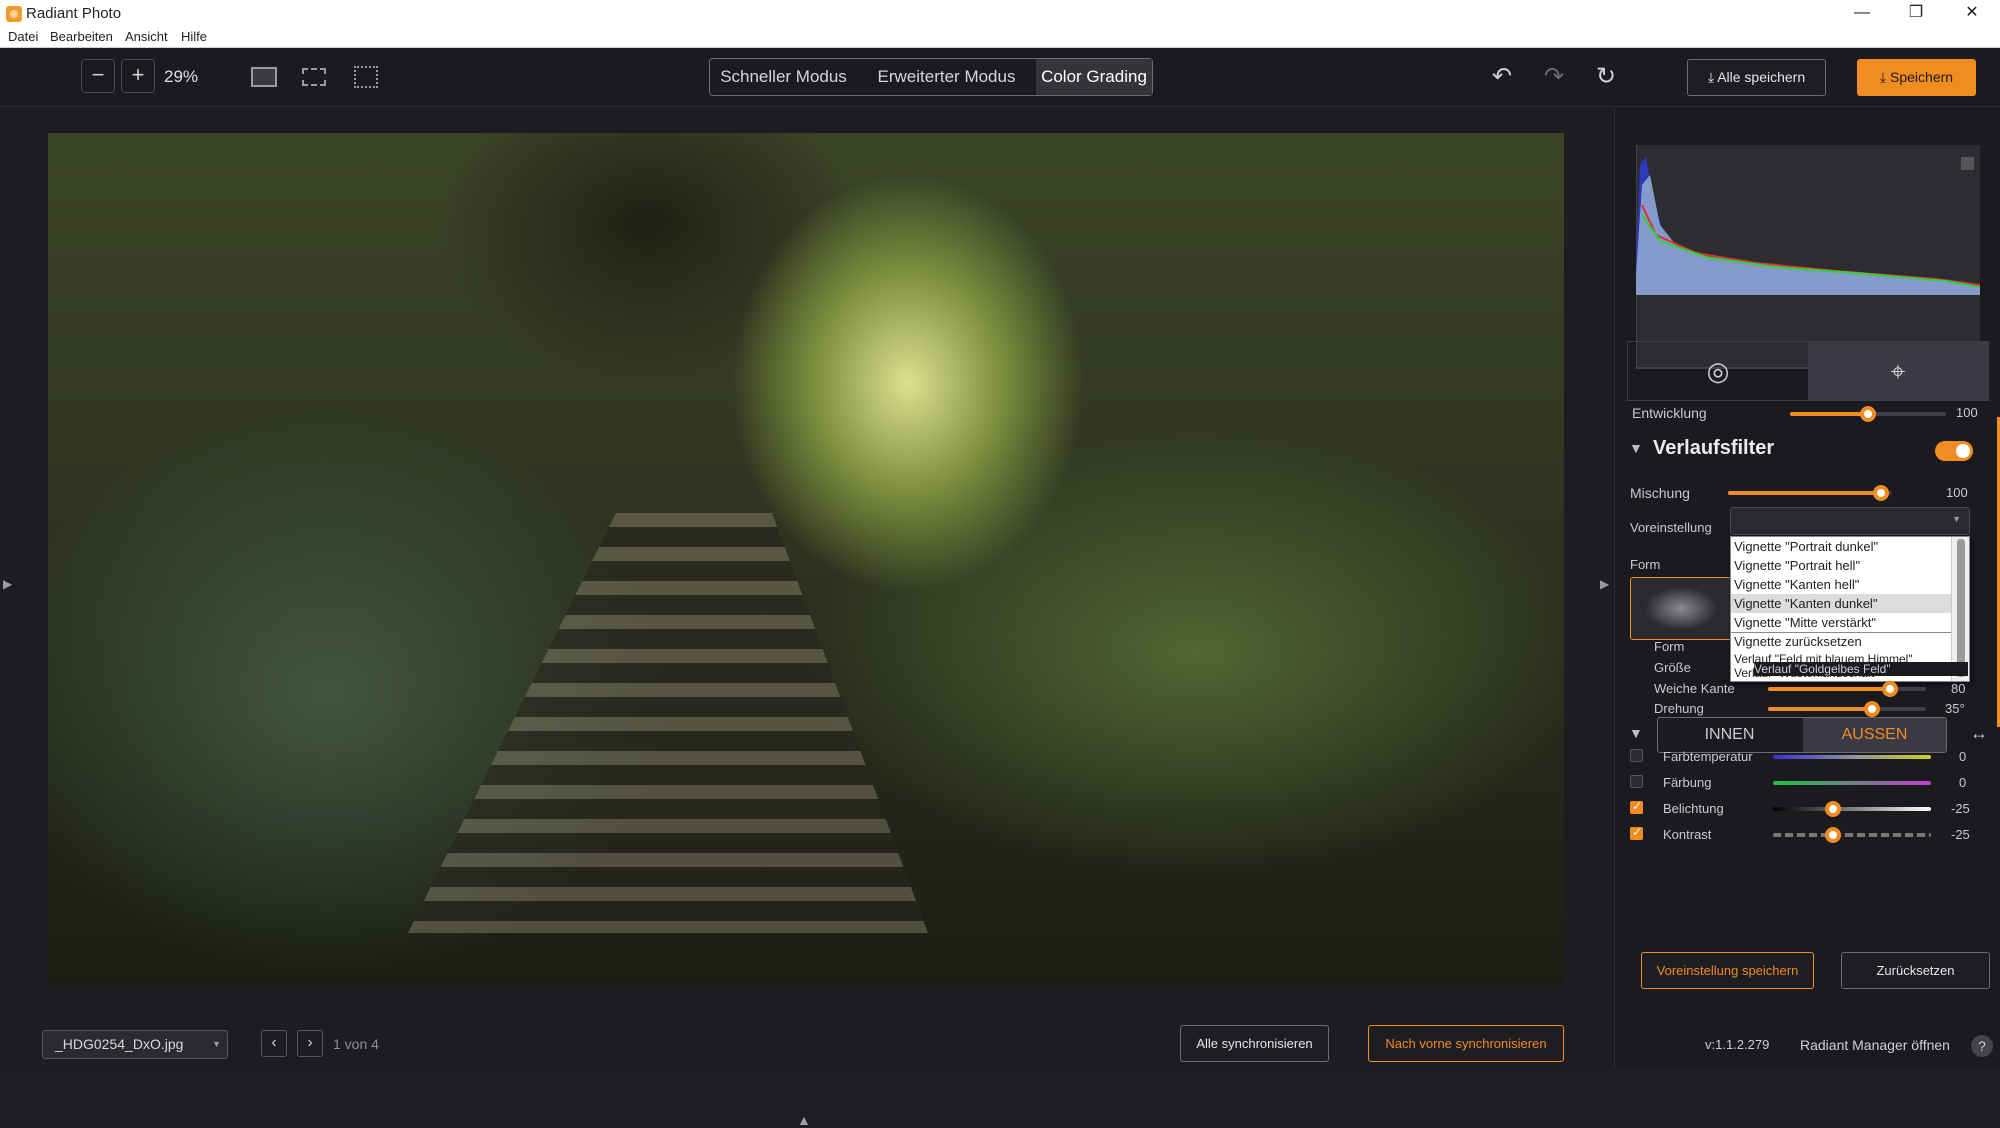  Describe the element at coordinates (1850, 521) in the screenshot. I see `preset-select: ▼` at that location.